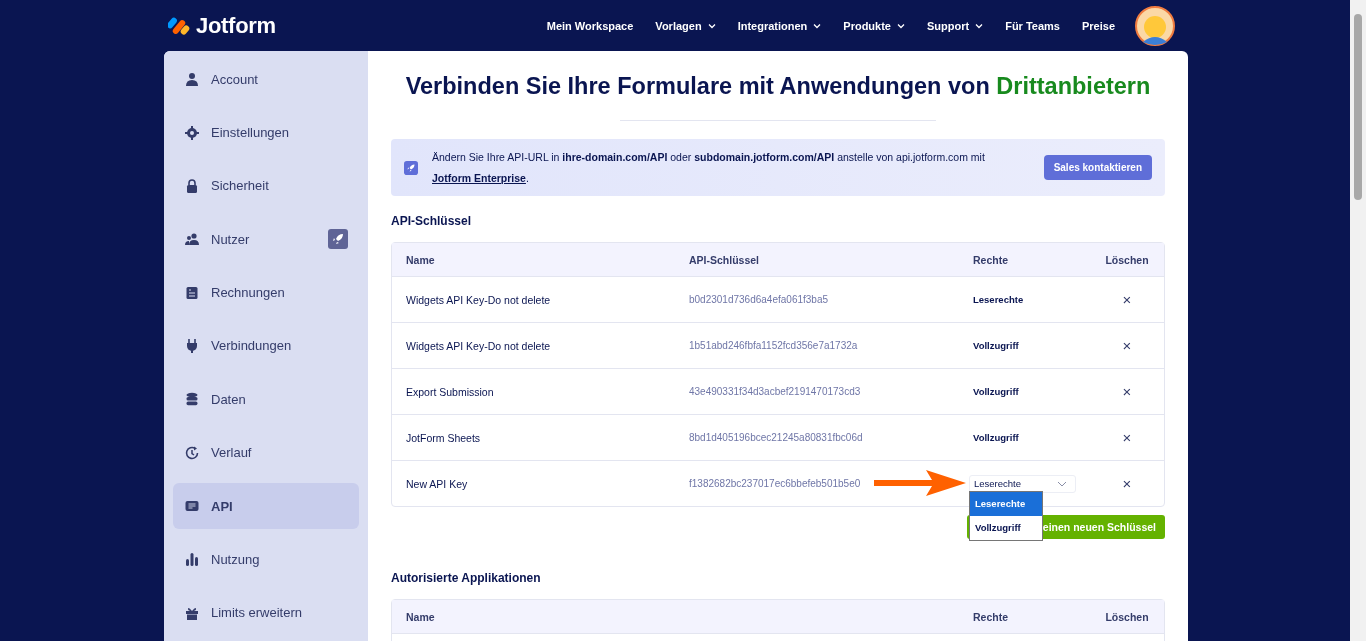 The height and width of the screenshot is (641, 1366). Describe the element at coordinates (266, 399) in the screenshot. I see `sidebar-item: Daten` at that location.